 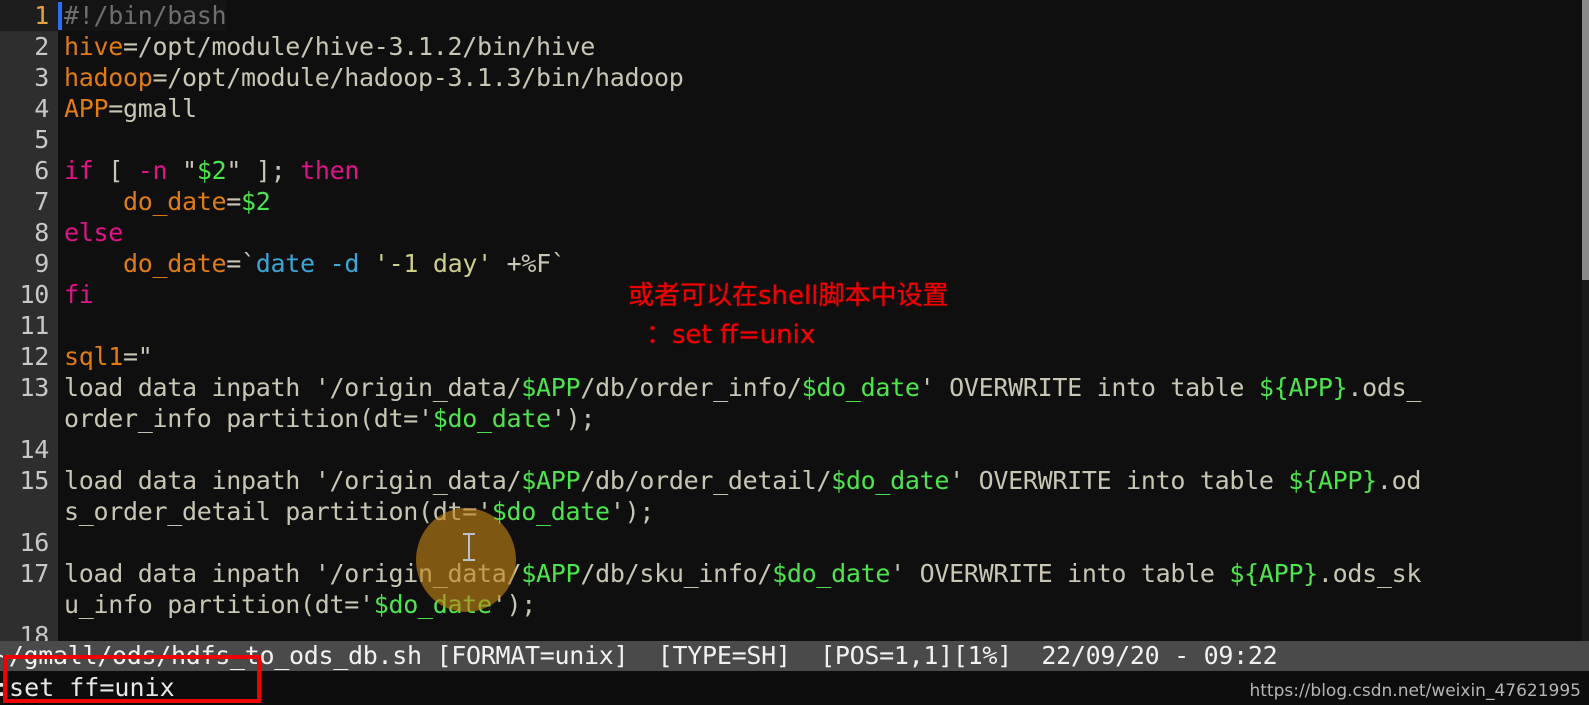 What do you see at coordinates (344, 263) in the screenshot?
I see `code-token: -d` at bounding box center [344, 263].